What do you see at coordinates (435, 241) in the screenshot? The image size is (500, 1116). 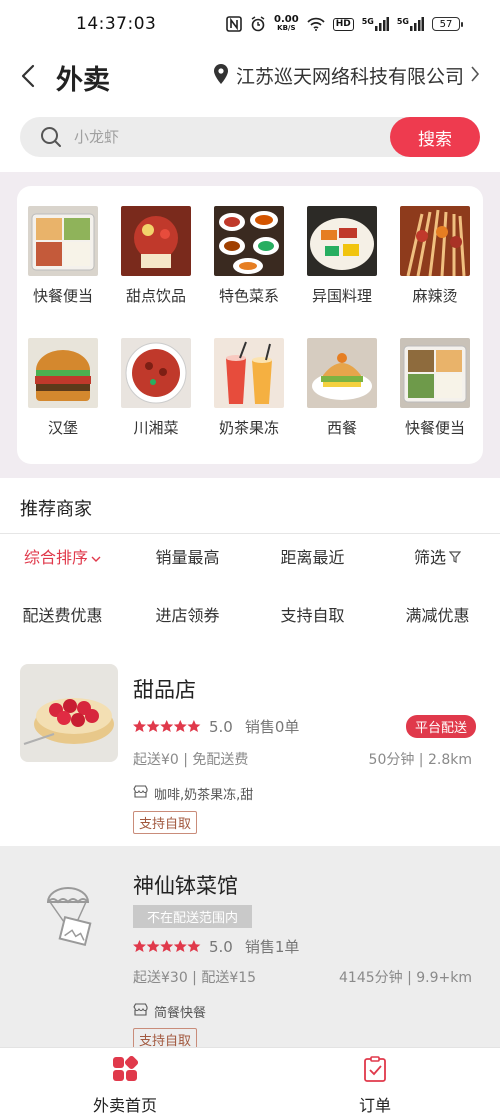 I see `malatang-photo-icon` at bounding box center [435, 241].